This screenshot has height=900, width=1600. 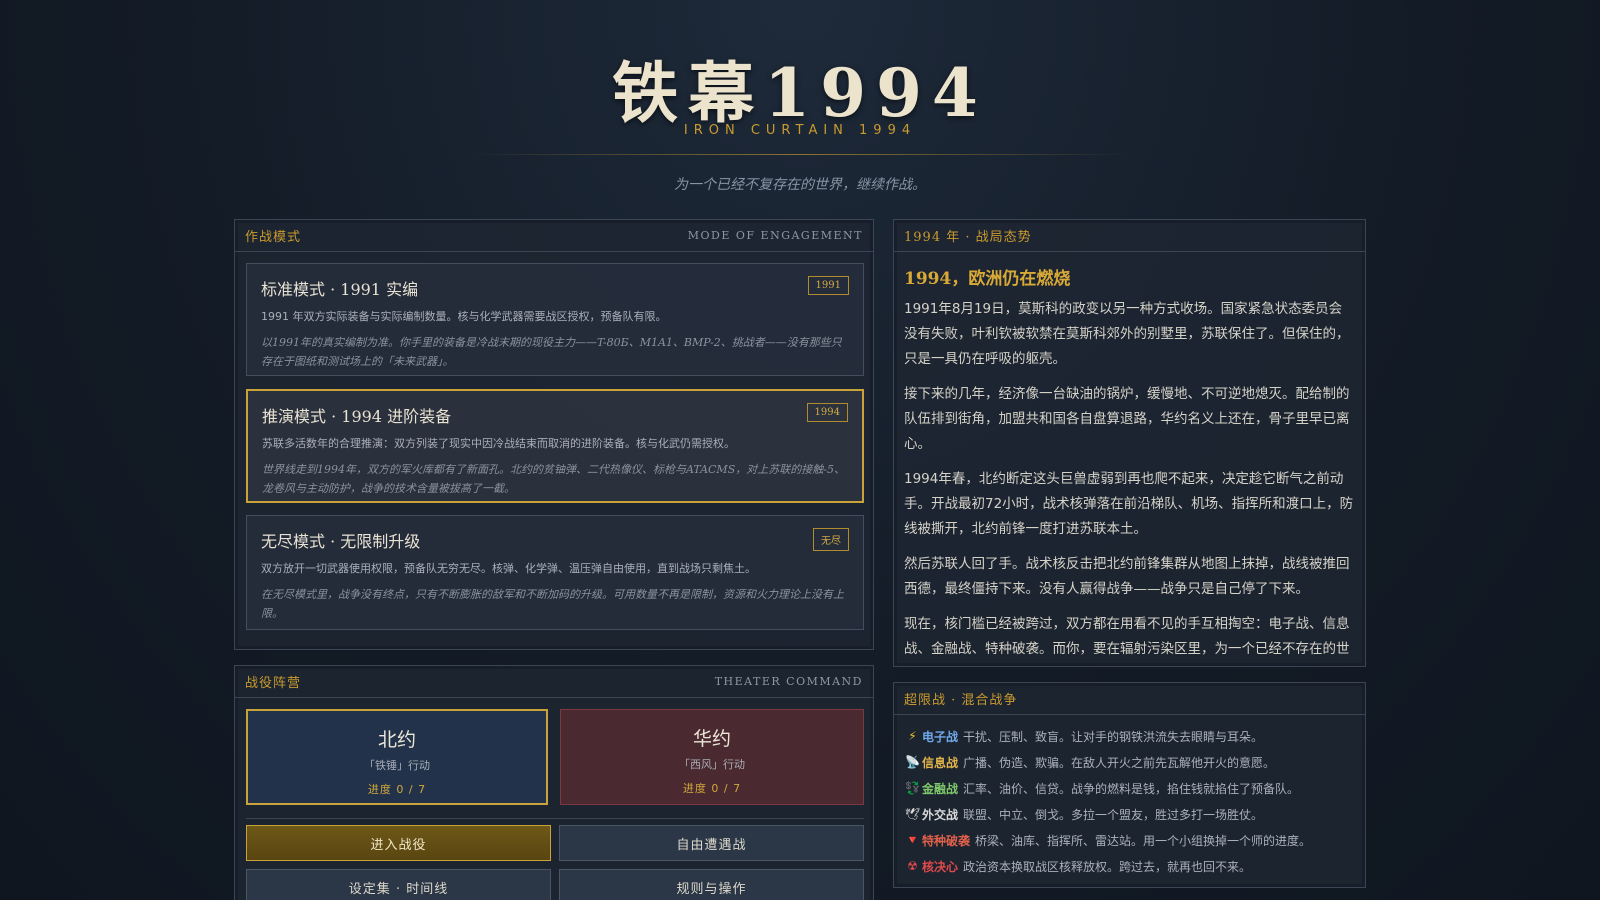 I want to click on hybrid-item-name: 电子战, so click(x=940, y=736).